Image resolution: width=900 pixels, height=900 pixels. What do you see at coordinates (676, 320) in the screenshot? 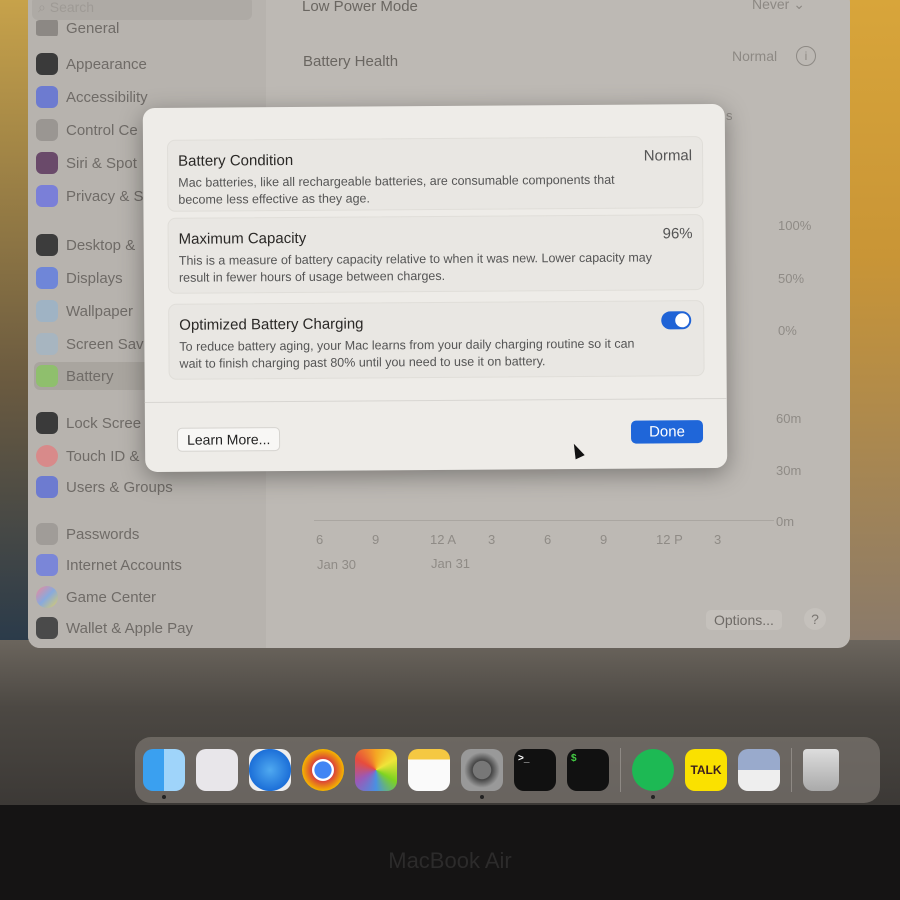
I see `optimized-charging-toggle` at bounding box center [676, 320].